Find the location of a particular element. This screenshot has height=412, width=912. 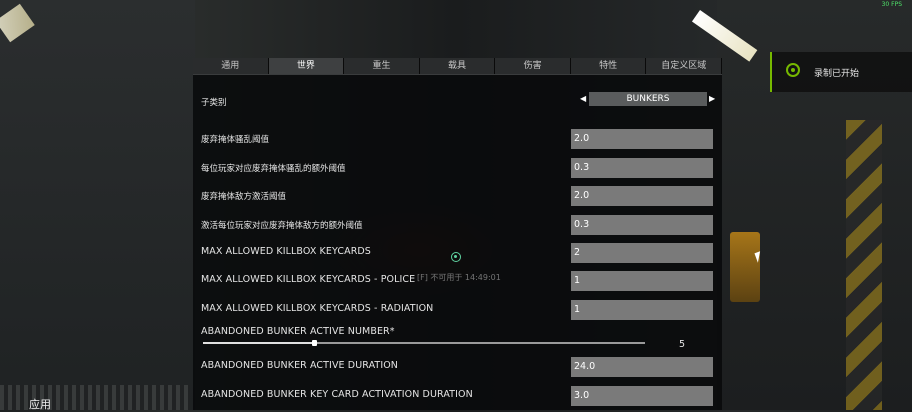

tab-vehicles: 载具 is located at coordinates (457, 66).